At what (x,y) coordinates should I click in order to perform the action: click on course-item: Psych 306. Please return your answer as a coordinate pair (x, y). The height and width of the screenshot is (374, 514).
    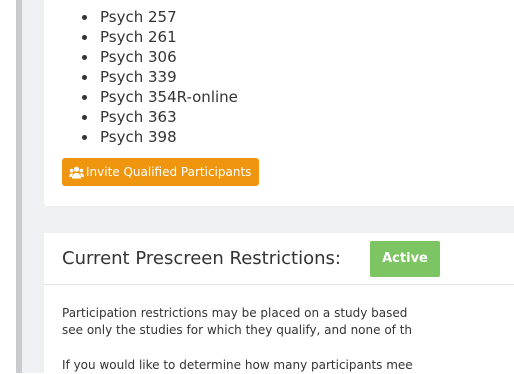
    Looking at the image, I should click on (150, 57).